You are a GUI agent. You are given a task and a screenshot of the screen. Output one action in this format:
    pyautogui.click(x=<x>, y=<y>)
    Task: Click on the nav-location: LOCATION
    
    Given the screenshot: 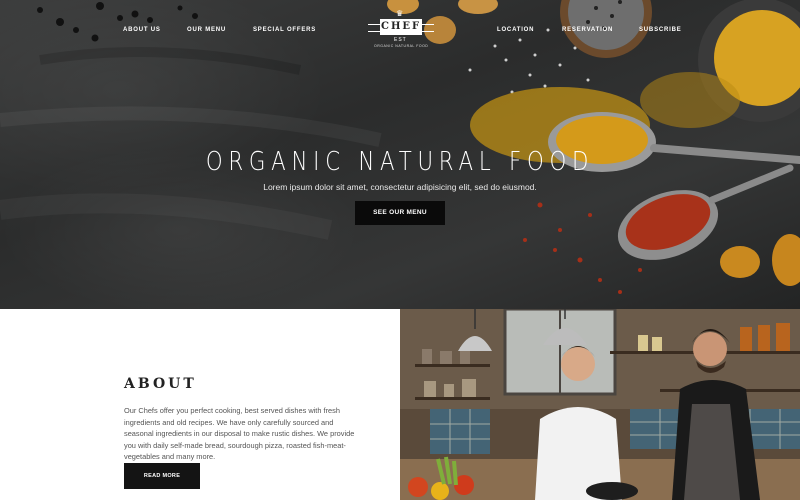 What is the action you would take?
    pyautogui.click(x=515, y=30)
    